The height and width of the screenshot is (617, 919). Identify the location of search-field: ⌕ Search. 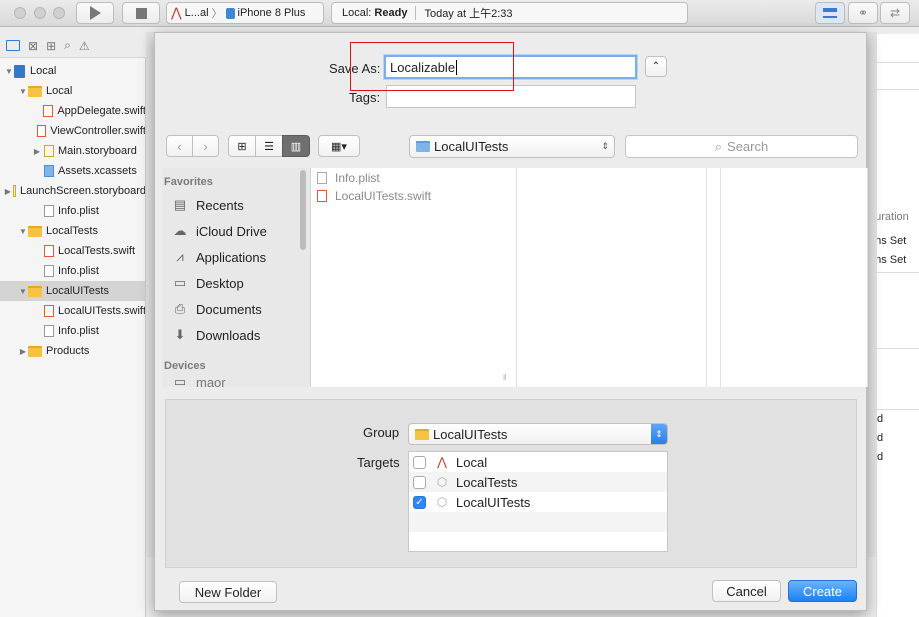
(741, 146).